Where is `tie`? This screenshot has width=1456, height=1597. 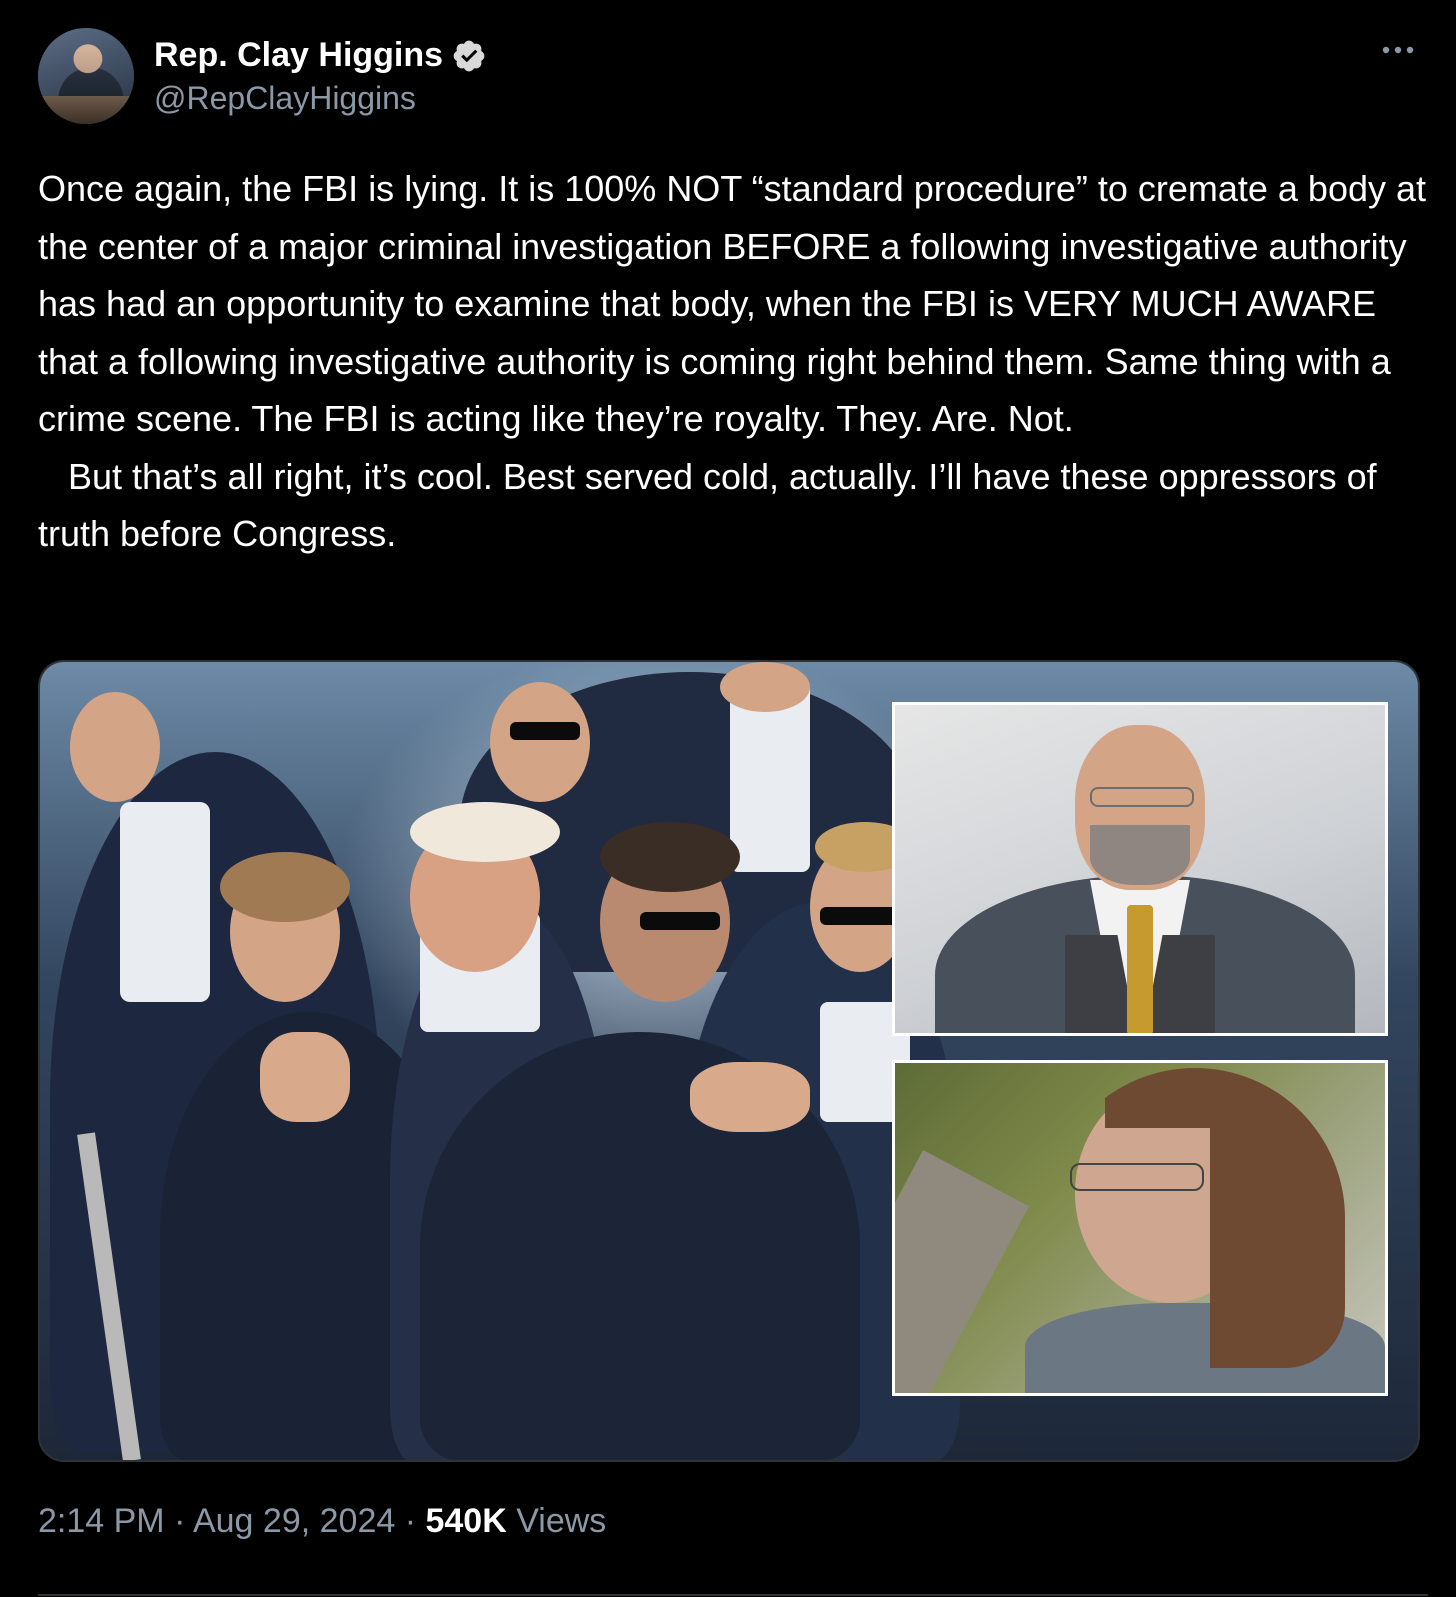 tie is located at coordinates (1140, 969).